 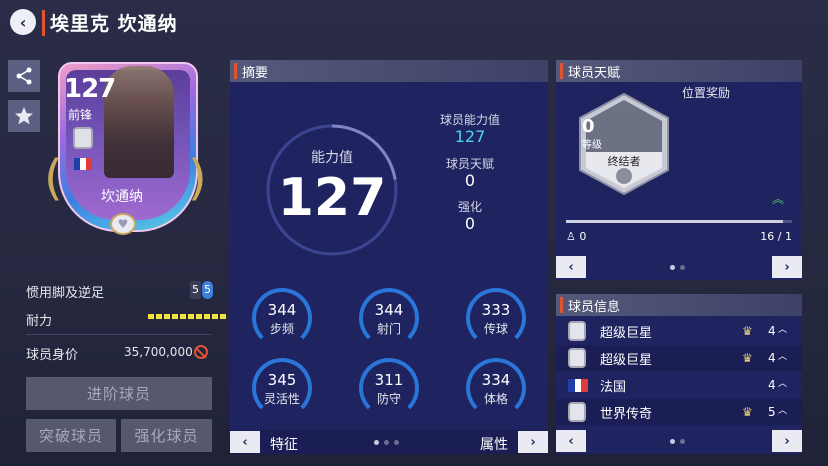 What do you see at coordinates (677, 267) in the screenshot?
I see `talent-page-dots` at bounding box center [677, 267].